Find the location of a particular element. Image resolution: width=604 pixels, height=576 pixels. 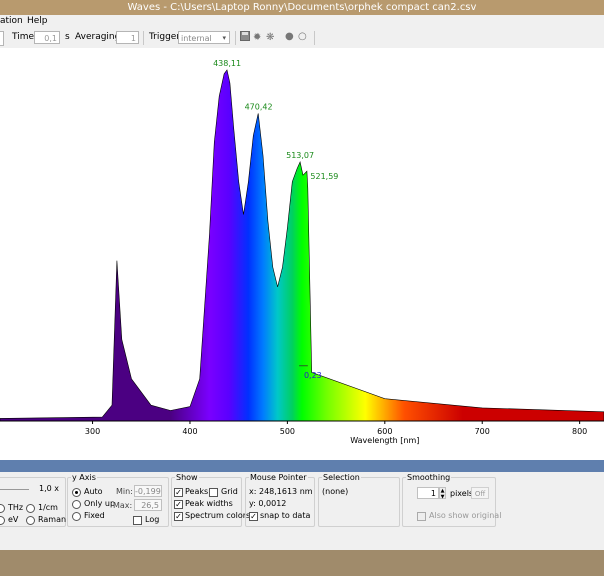

time-unit: s is located at coordinates (67, 37).